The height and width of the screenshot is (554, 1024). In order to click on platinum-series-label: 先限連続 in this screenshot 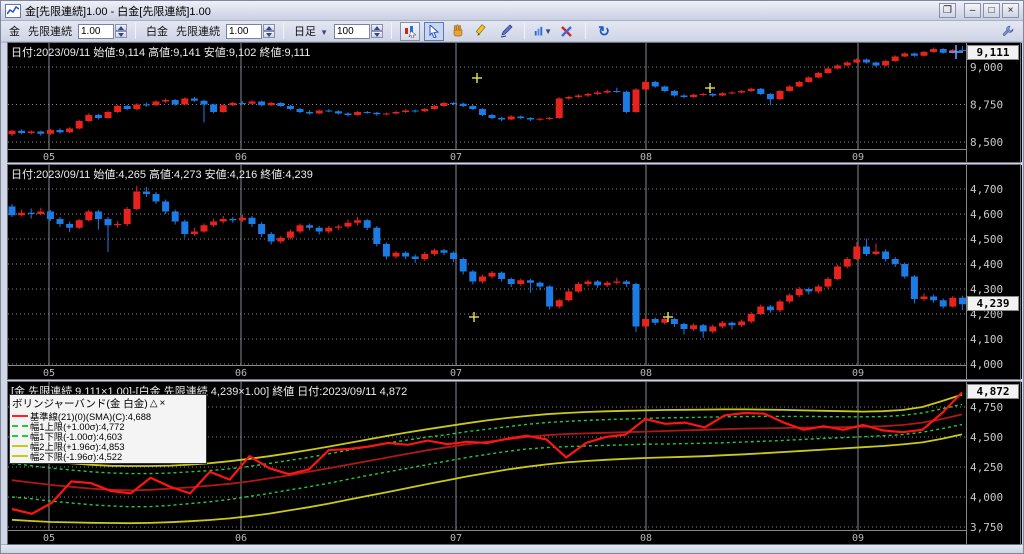, I will do `click(198, 32)`.